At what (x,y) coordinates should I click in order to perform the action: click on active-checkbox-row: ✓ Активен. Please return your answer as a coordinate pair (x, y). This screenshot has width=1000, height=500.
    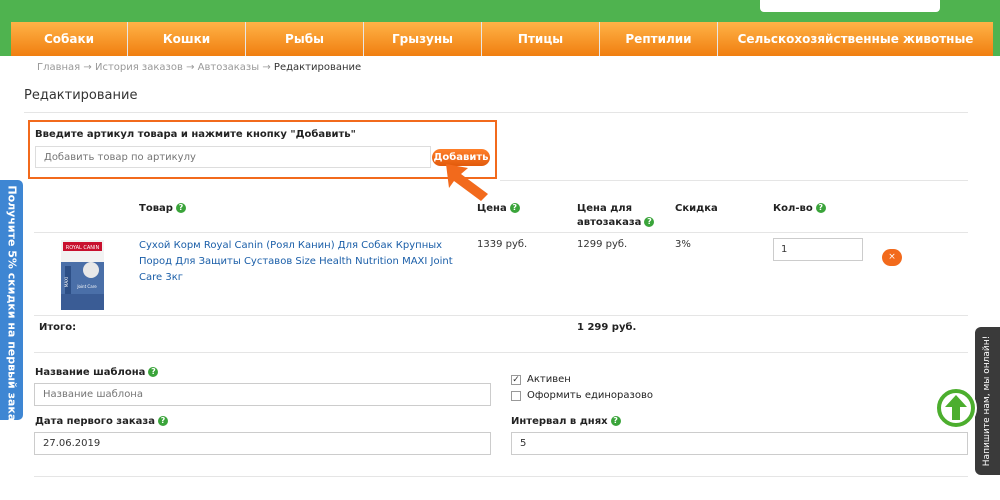
    Looking at the image, I should click on (541, 379).